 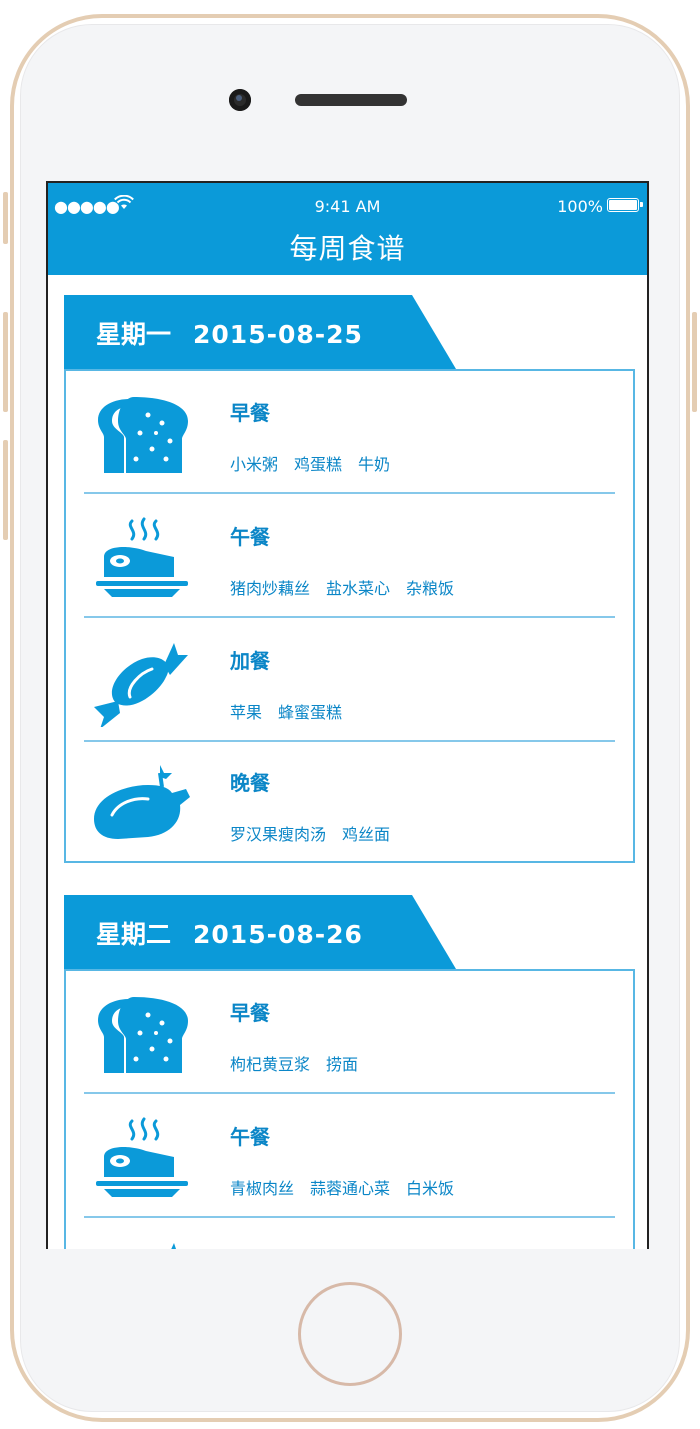 I want to click on meal-row-partial, so click(x=349, y=1234).